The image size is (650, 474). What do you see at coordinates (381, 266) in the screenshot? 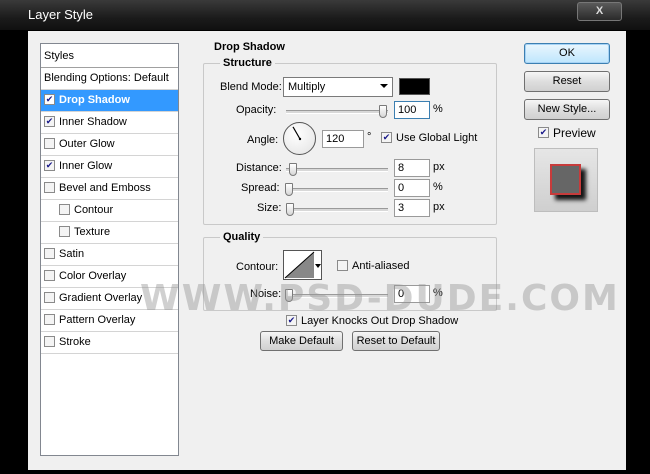
I see `anti-aliased-label: Anti-aliased` at bounding box center [381, 266].